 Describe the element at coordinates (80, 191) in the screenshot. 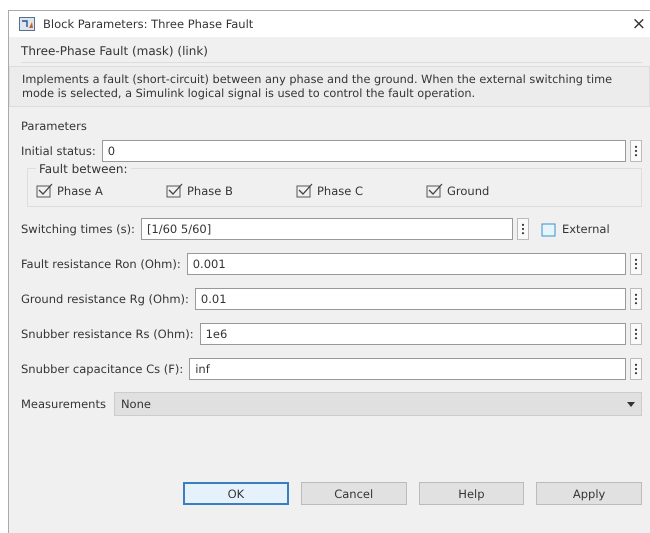

I see `checkbox-label: Phase A` at that location.